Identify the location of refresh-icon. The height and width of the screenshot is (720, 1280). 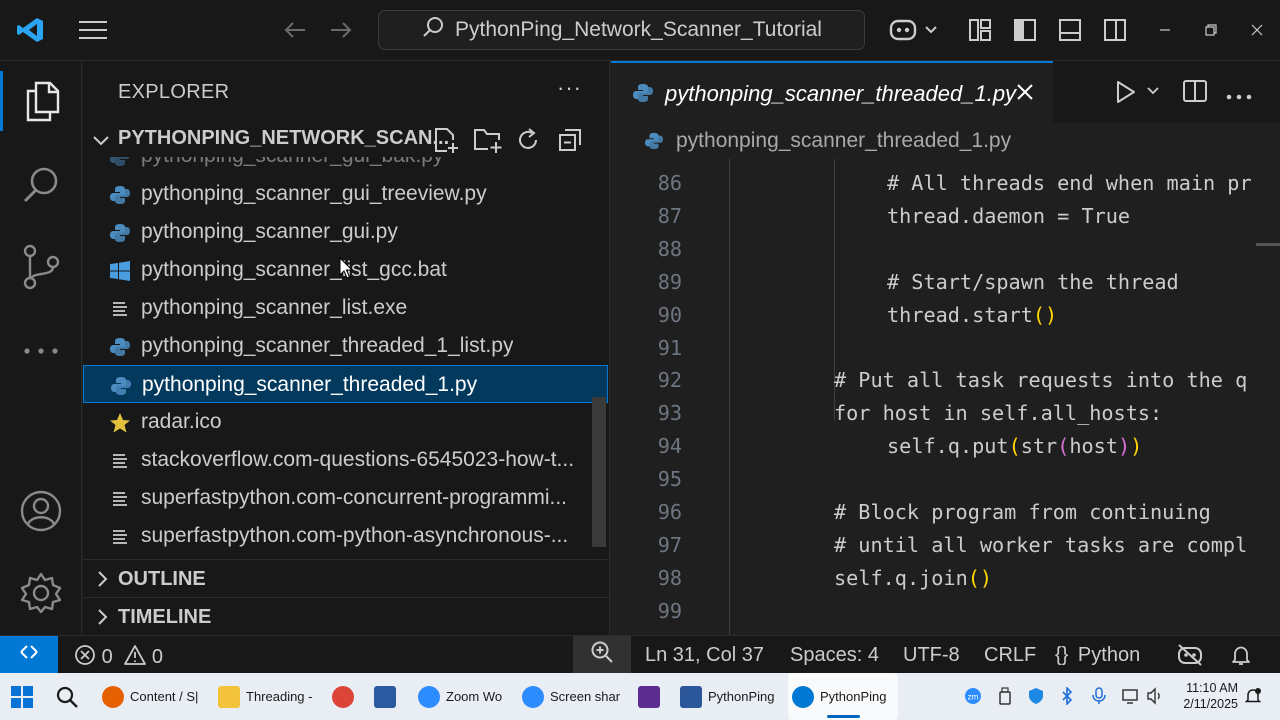
(528, 140).